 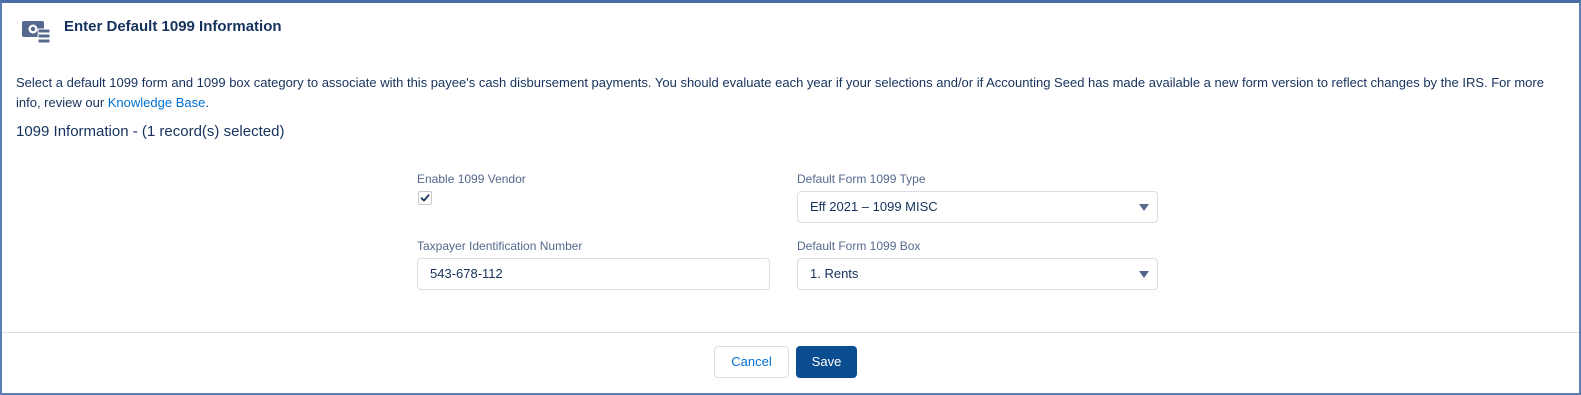 I want to click on footer-divider, so click(x=790, y=332).